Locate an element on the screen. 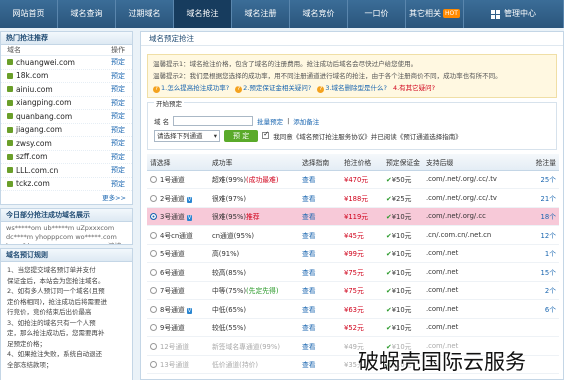 Image resolution: width=564 pixels, height=380 pixels. faq-link: 2.预定保证金相关疑问? is located at coordinates (277, 88).